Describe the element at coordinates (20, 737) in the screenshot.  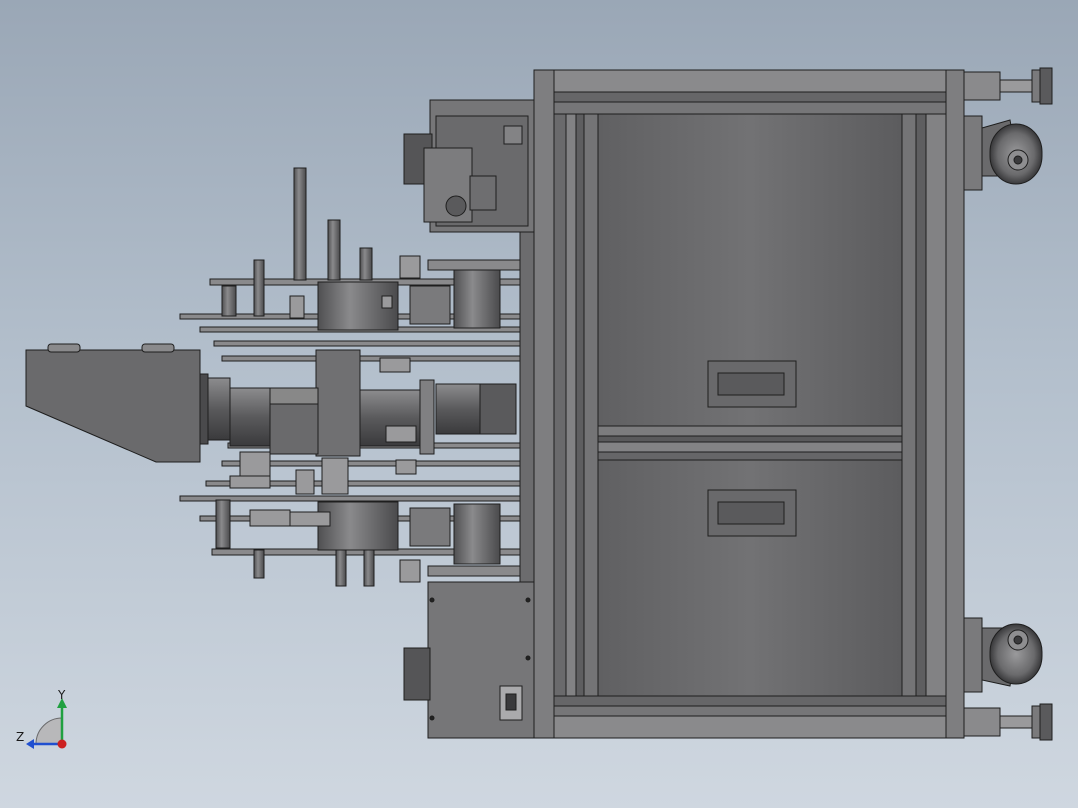
I see `z-axis-label: Z` at that location.